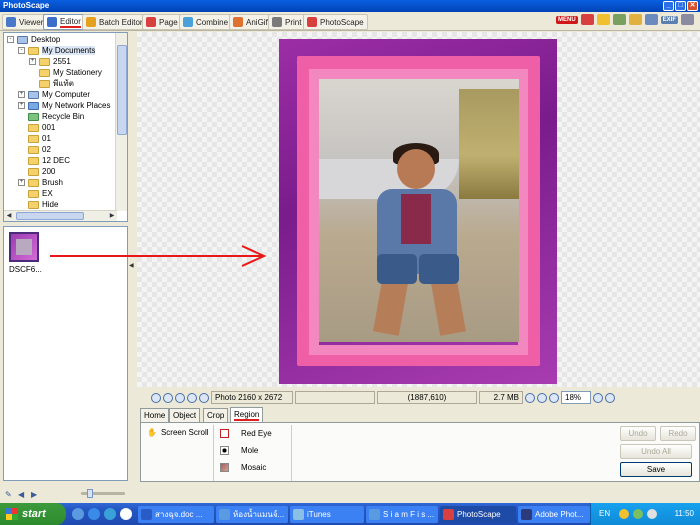 Image resolution: width=700 pixels, height=525 pixels. I want to click on save-button: Save, so click(656, 469).